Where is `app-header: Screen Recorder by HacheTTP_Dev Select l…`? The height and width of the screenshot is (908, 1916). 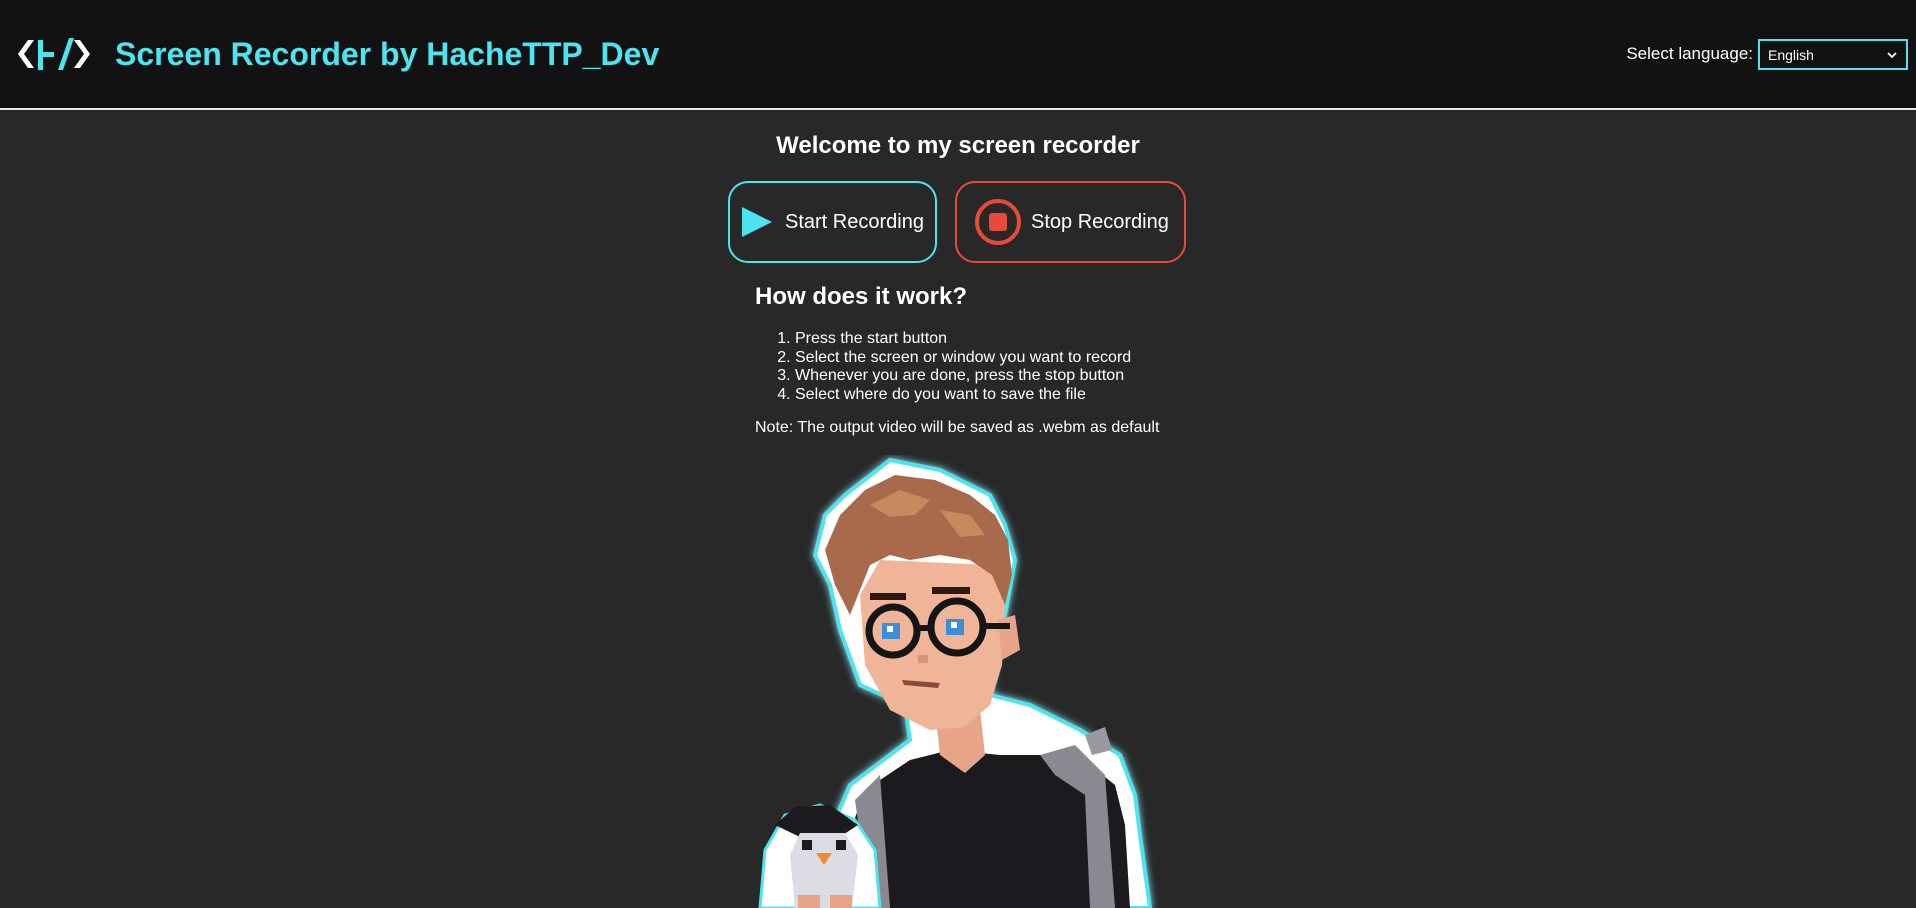 app-header: Screen Recorder by HacheTTP_Dev Select l… is located at coordinates (958, 55).